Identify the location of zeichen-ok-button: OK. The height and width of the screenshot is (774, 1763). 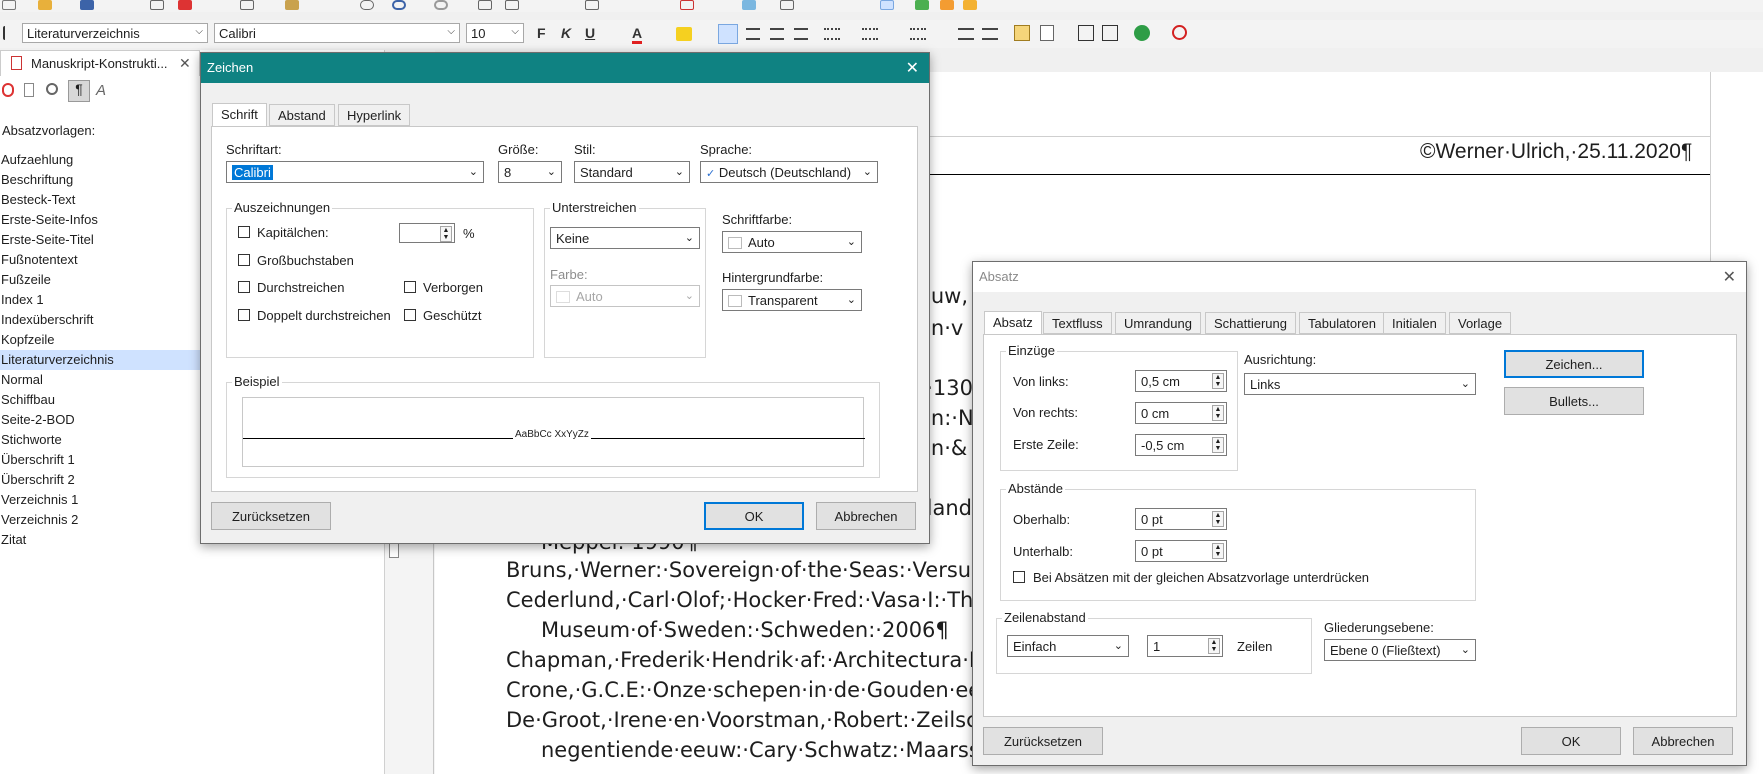
(754, 516).